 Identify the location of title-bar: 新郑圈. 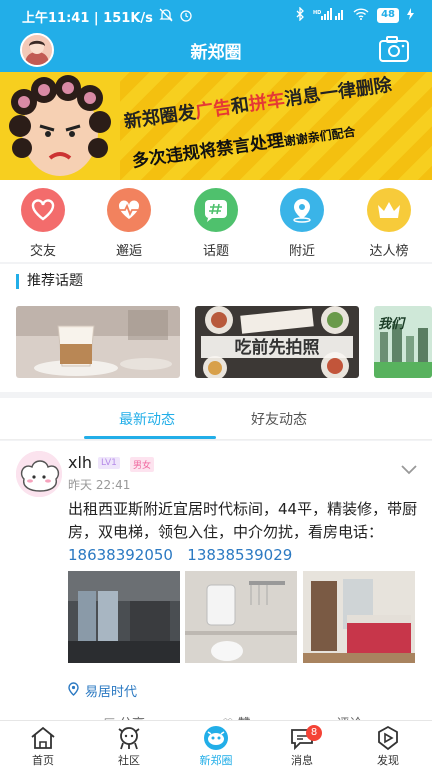
(216, 51).